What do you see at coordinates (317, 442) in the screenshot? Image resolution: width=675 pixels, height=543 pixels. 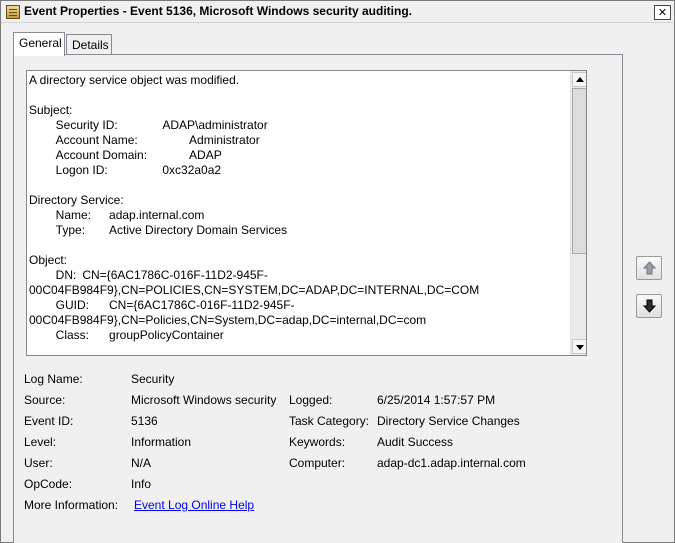 I see `keywords-label: Keywords:` at bounding box center [317, 442].